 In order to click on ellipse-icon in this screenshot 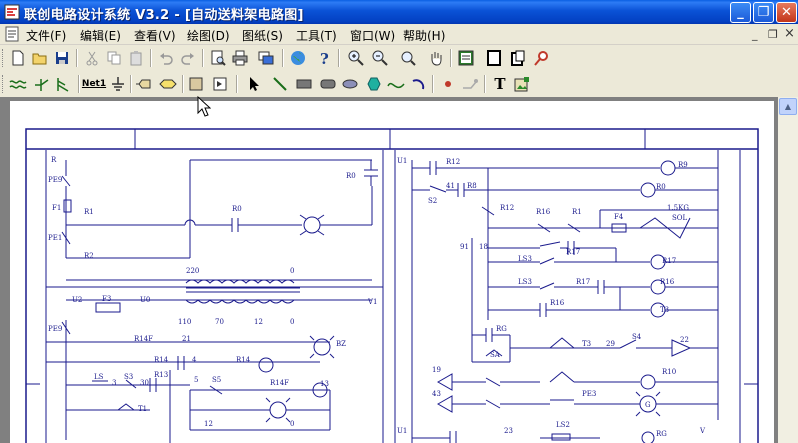, I will do `click(350, 84)`.